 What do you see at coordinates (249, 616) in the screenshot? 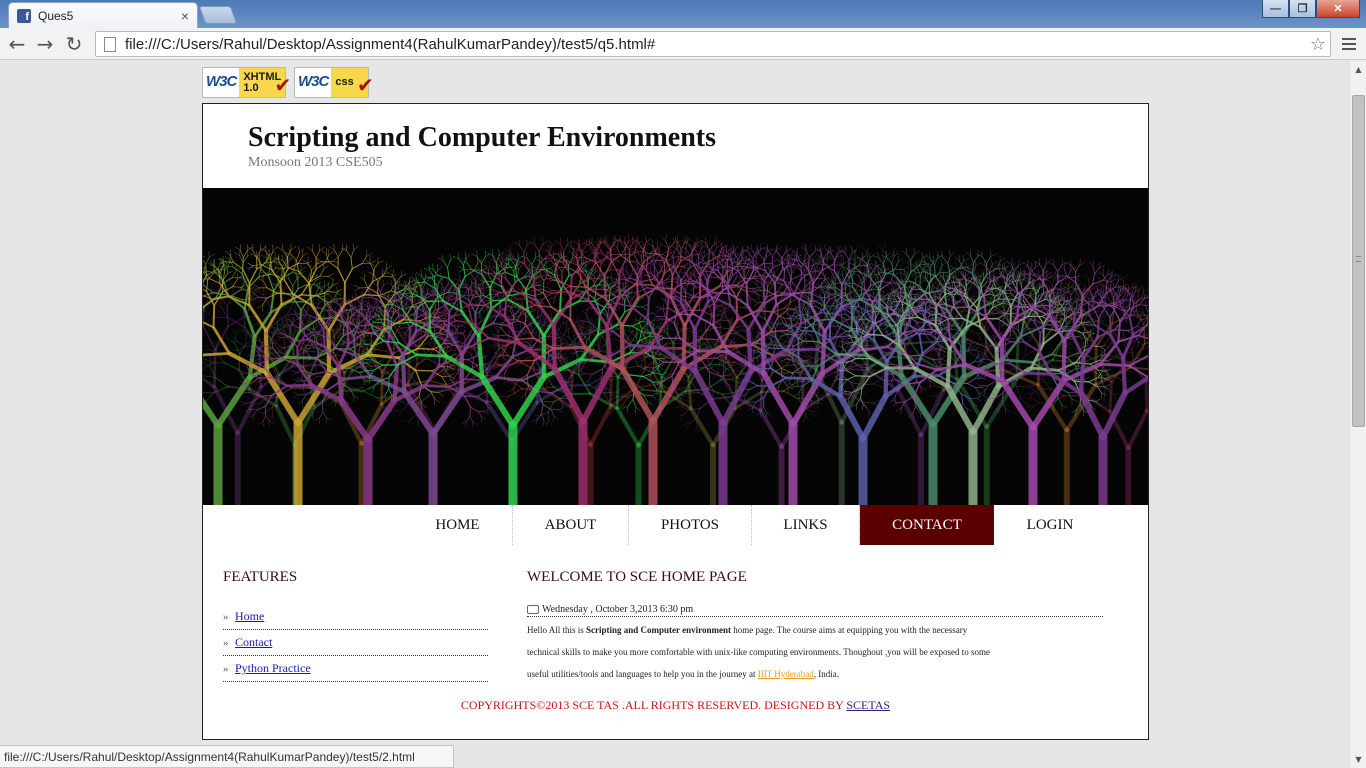
I see `feature-link-home: Home` at bounding box center [249, 616].